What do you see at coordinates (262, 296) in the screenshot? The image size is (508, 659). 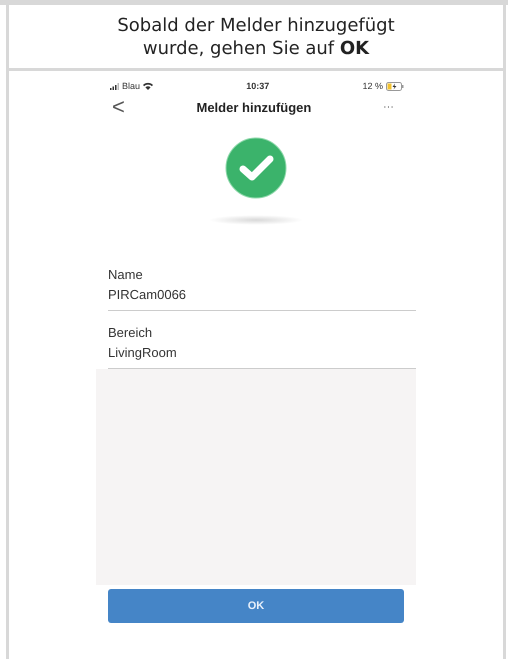 I see `field-value: PIRCam0066` at bounding box center [262, 296].